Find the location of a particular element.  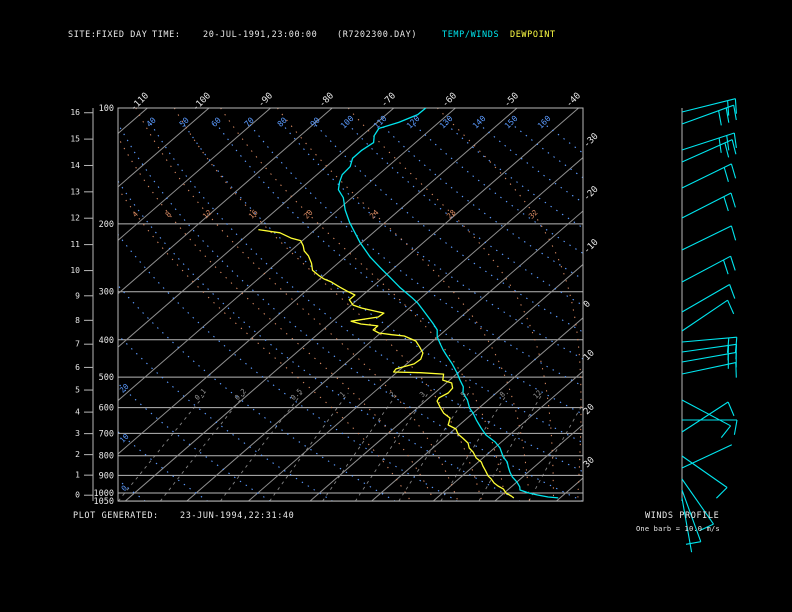

isotherm-top-label: -90 is located at coordinates (266, 100).